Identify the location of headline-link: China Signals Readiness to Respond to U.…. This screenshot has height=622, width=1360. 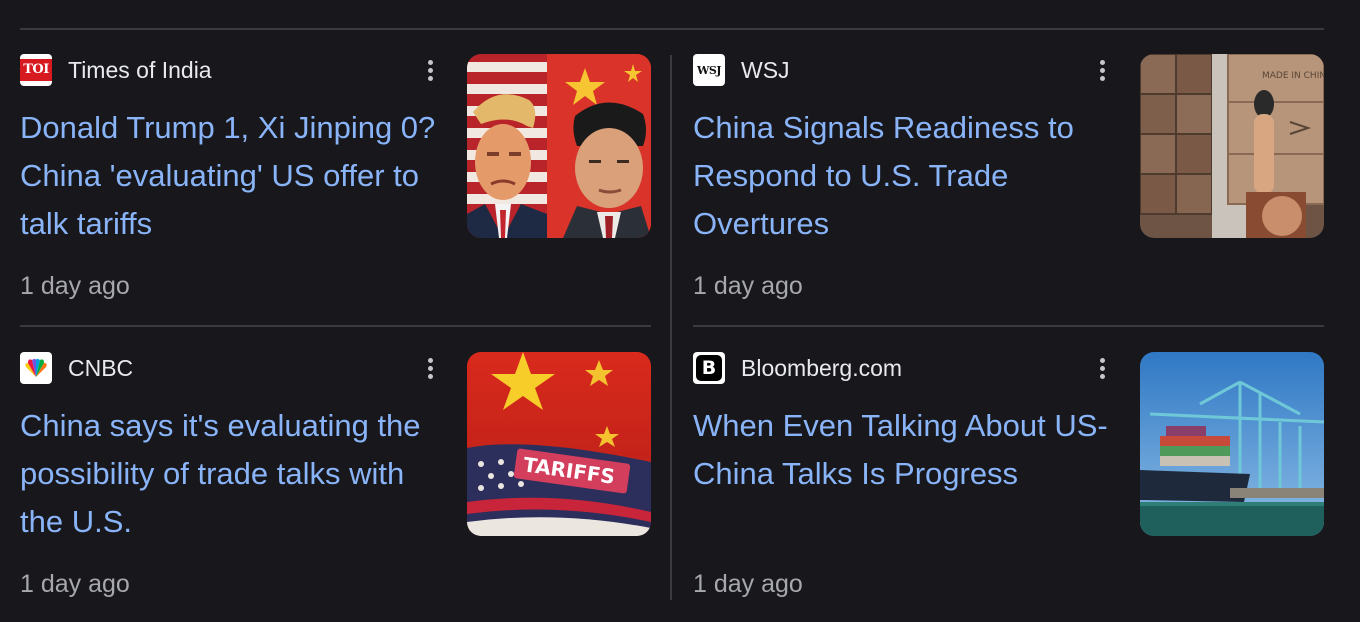
(908, 176).